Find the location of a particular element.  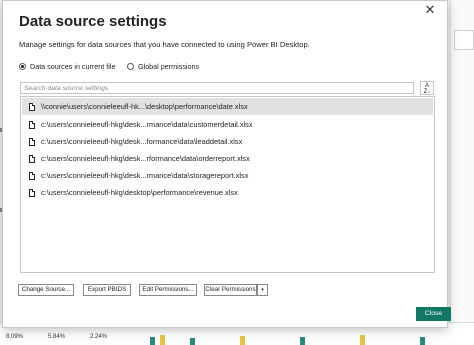

radio-global-permissions: Global permissions is located at coordinates (163, 66).